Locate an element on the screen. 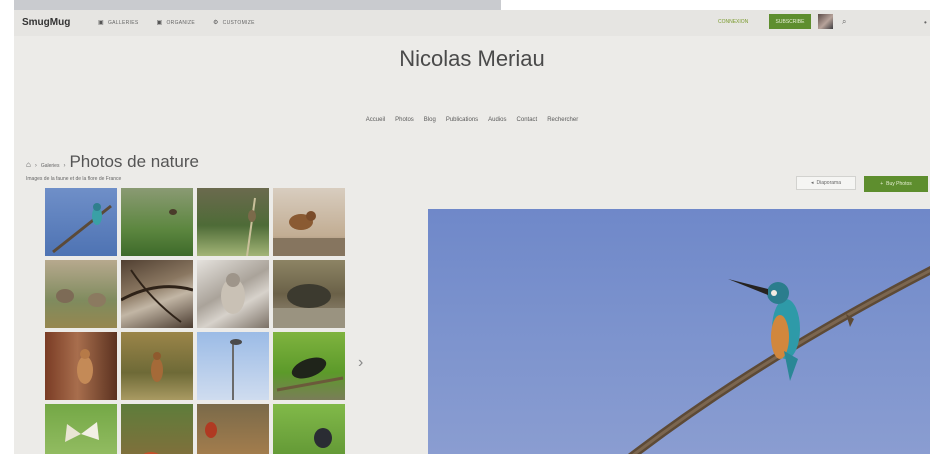 This screenshot has width=930, height=454. tortoise-thumb-art is located at coordinates (309, 306).